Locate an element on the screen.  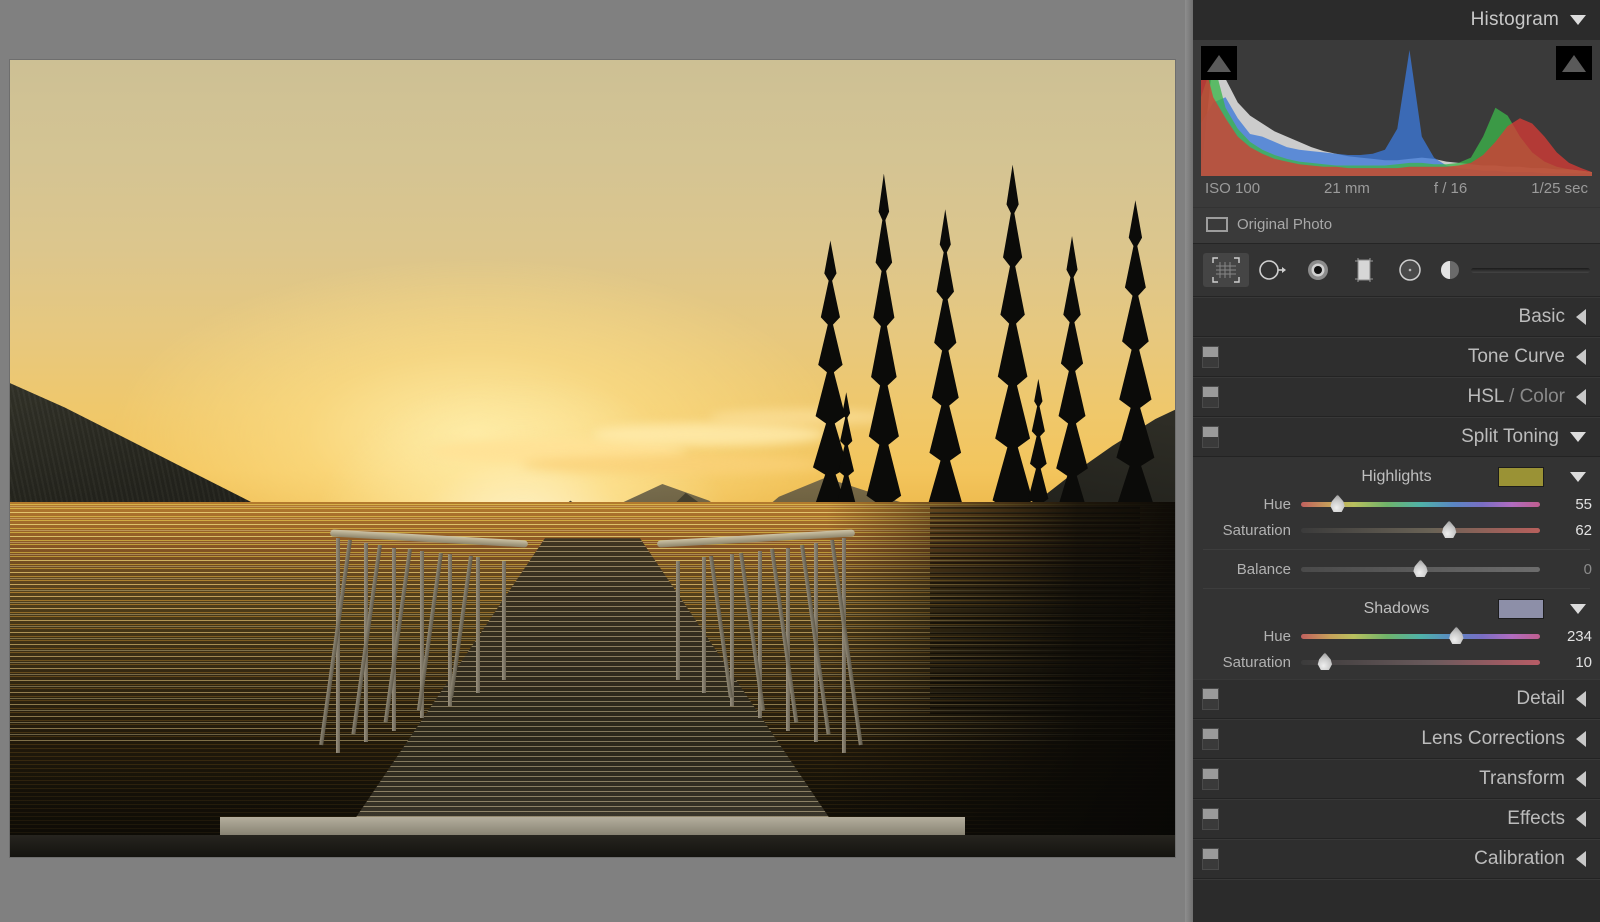
histogram-graph is located at coordinates (1396, 111).